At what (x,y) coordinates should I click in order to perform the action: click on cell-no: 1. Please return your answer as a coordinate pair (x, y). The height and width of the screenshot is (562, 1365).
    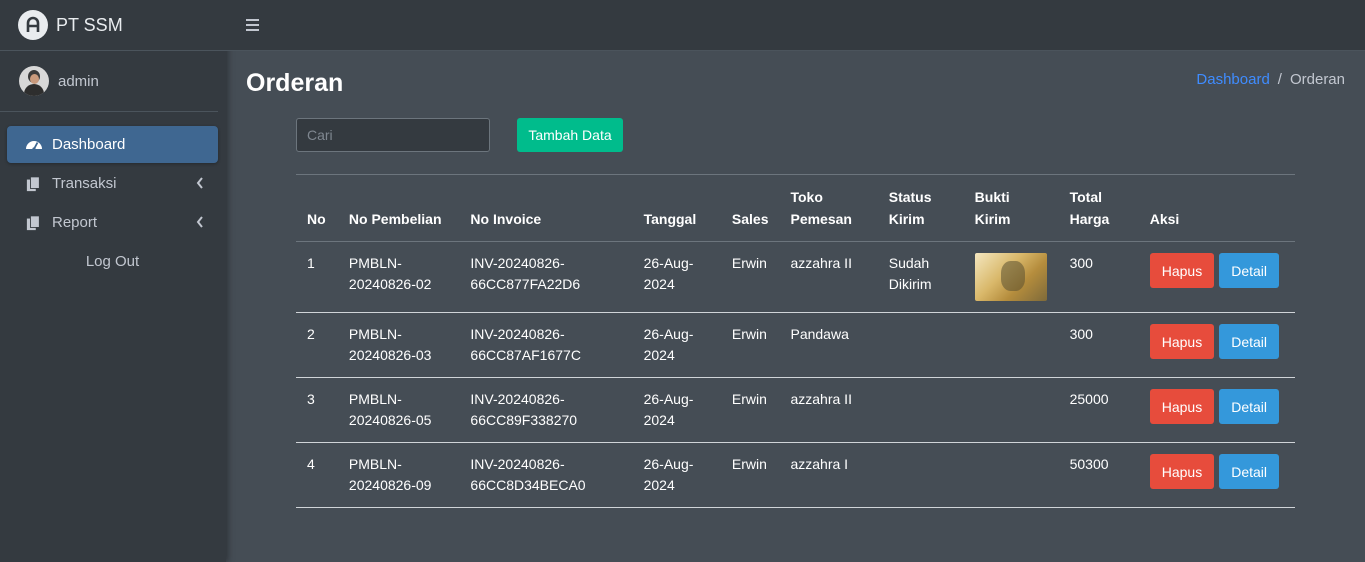
    Looking at the image, I should click on (311, 263).